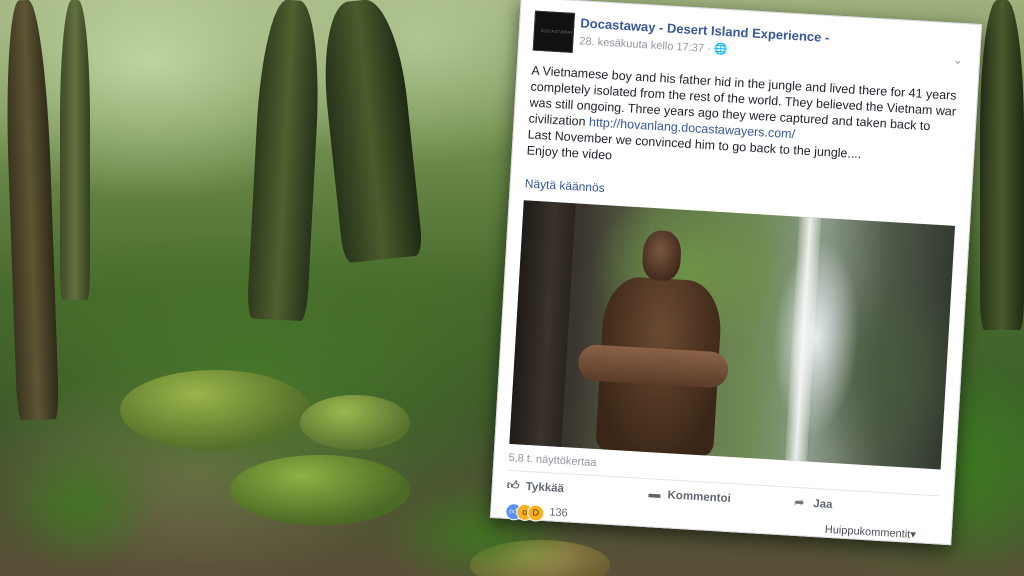 The image size is (1024, 576). What do you see at coordinates (542, 323) in the screenshot?
I see `video-rock-wall` at bounding box center [542, 323].